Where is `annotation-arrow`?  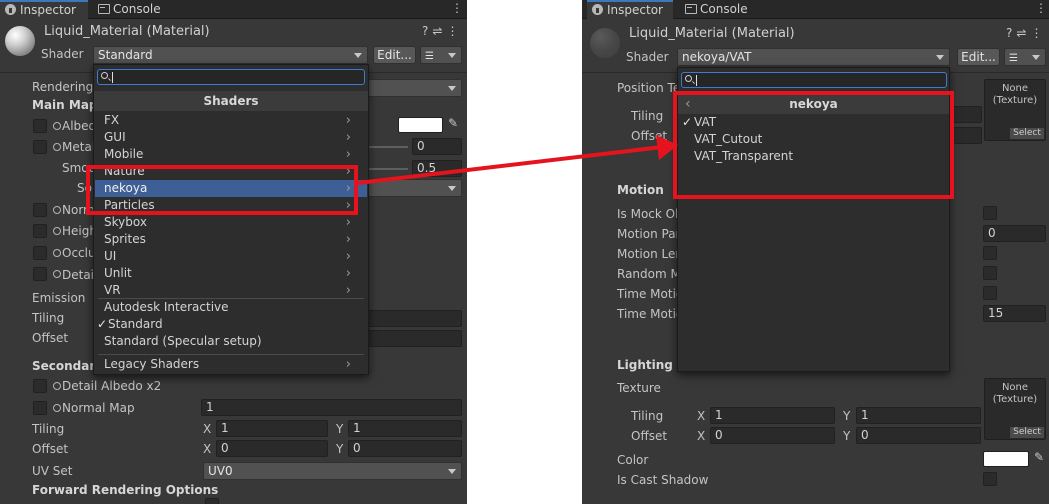 annotation-arrow is located at coordinates (517, 160).